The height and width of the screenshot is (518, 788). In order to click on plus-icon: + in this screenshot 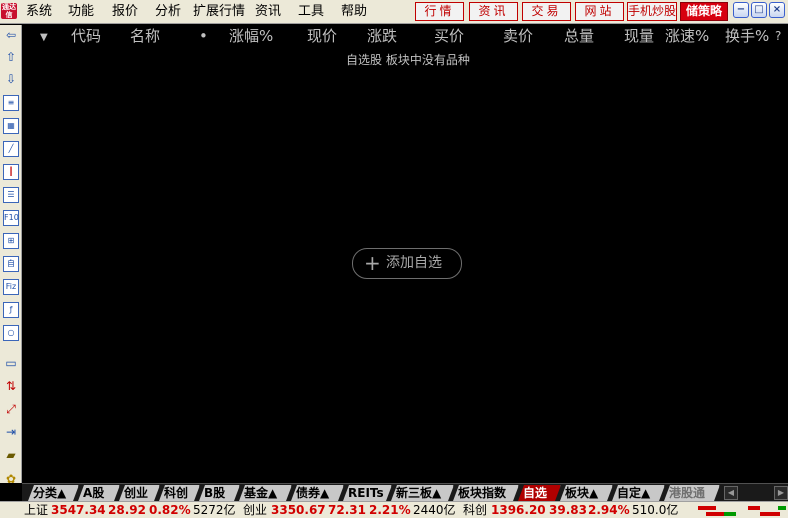, I will do `click(372, 263)`.